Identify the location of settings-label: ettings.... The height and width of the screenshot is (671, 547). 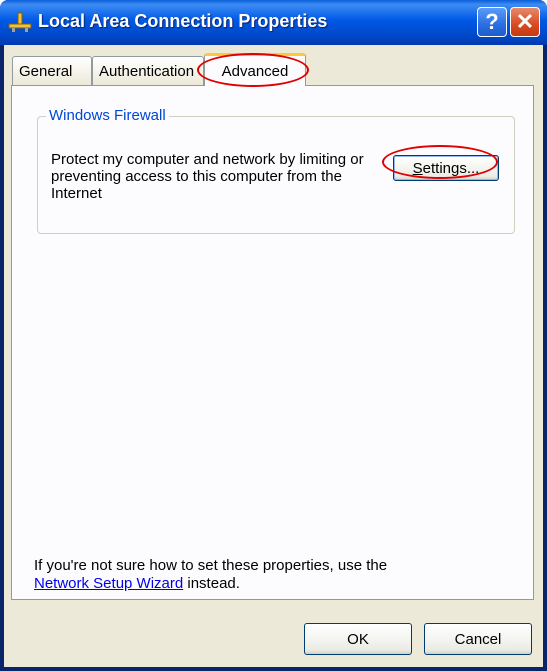
(451, 168).